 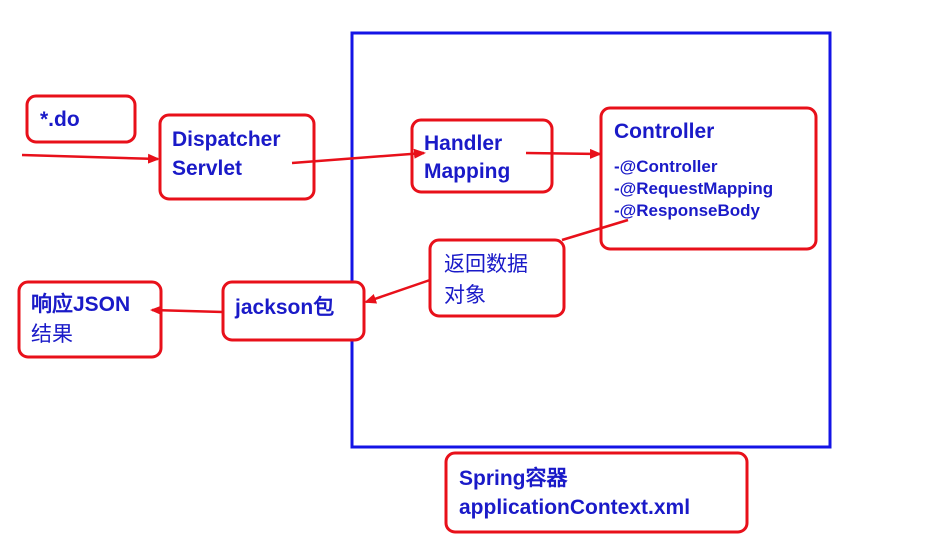 What do you see at coordinates (207, 168) in the screenshot?
I see `dispatcher-label-line2: Servlet` at bounding box center [207, 168].